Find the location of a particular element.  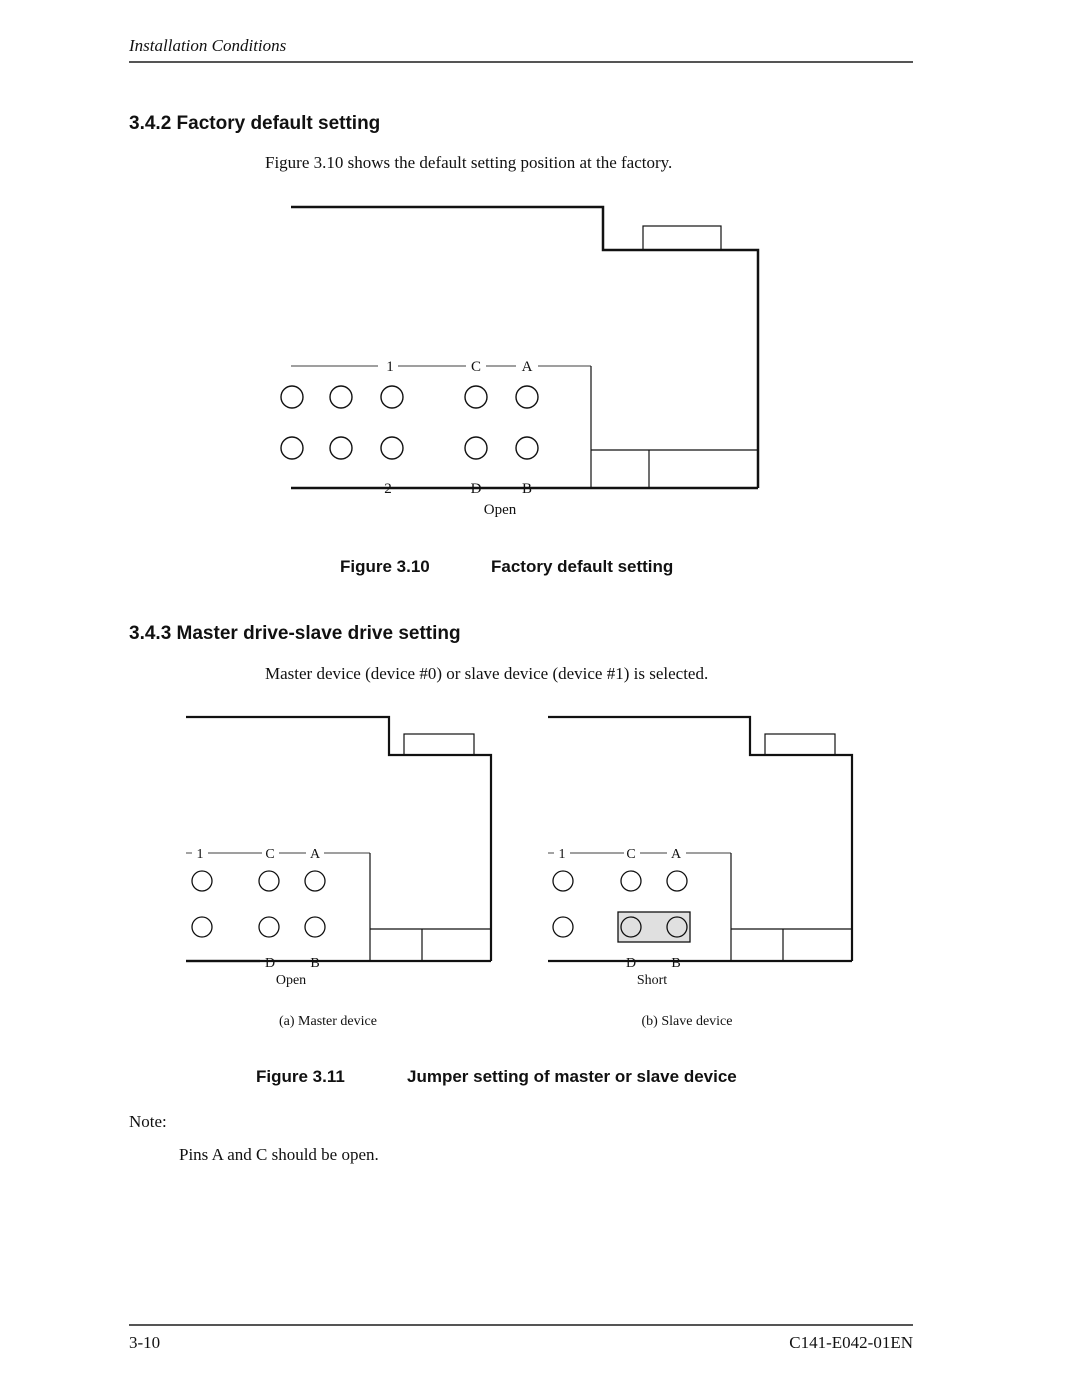

state-label: Short is located at coordinates (652, 980).